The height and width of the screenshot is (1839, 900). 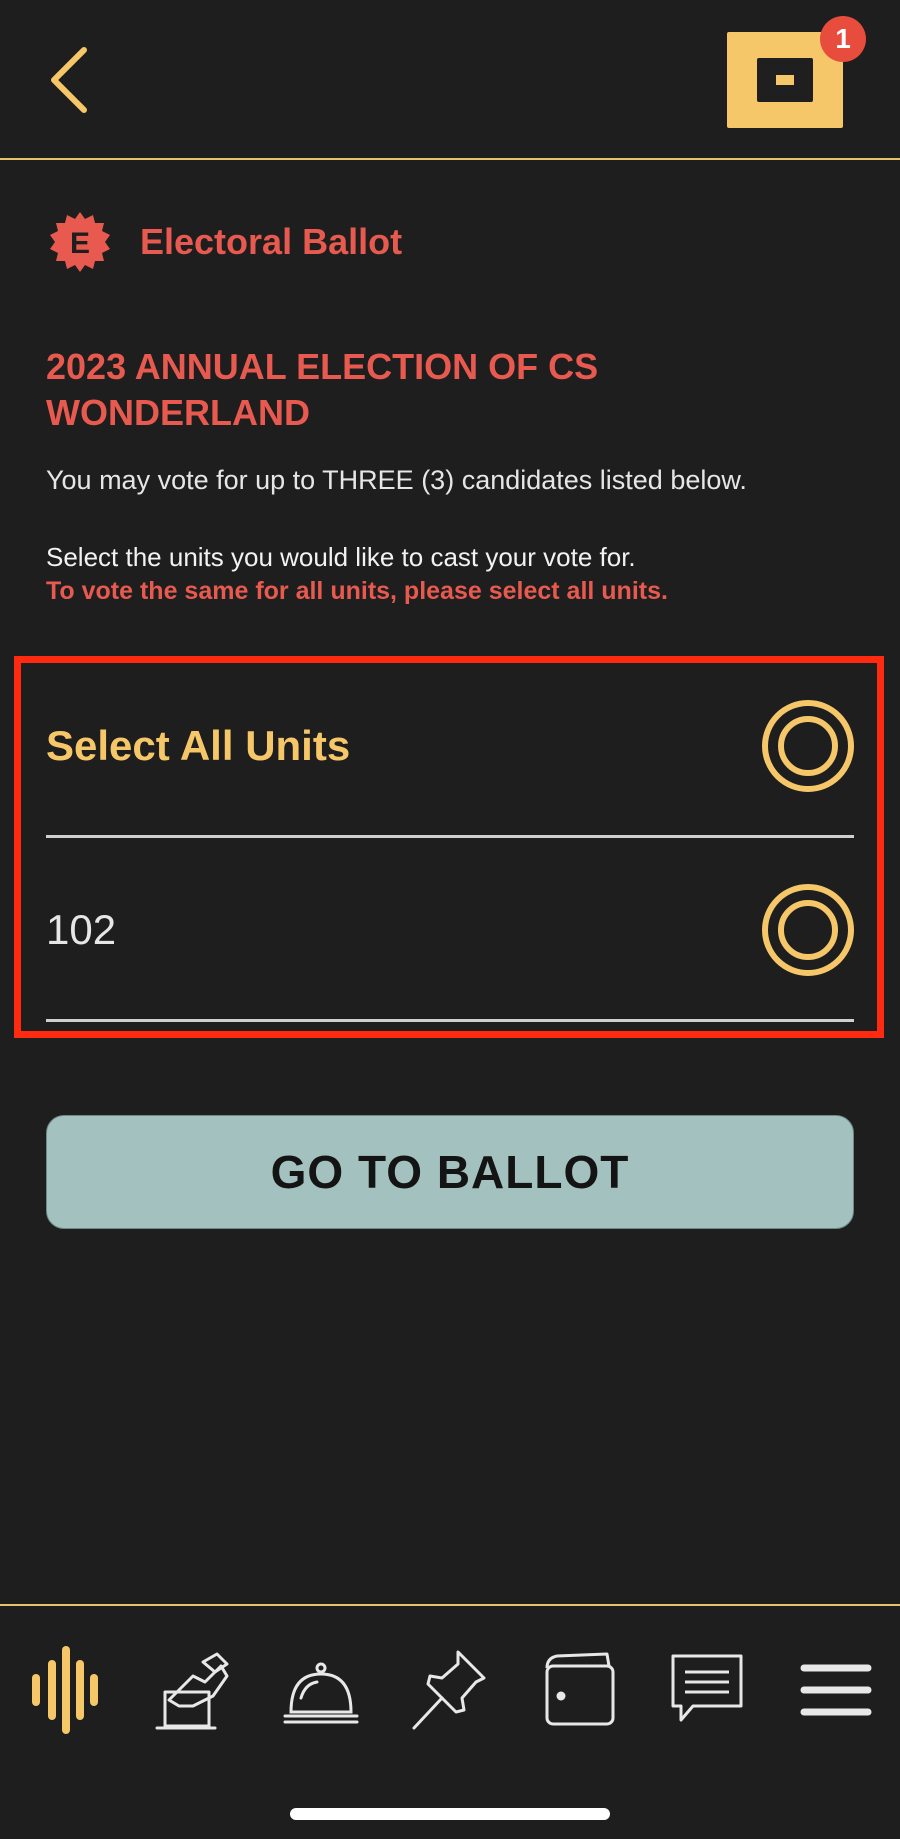 What do you see at coordinates (785, 80) in the screenshot?
I see `ballot-slot-icon` at bounding box center [785, 80].